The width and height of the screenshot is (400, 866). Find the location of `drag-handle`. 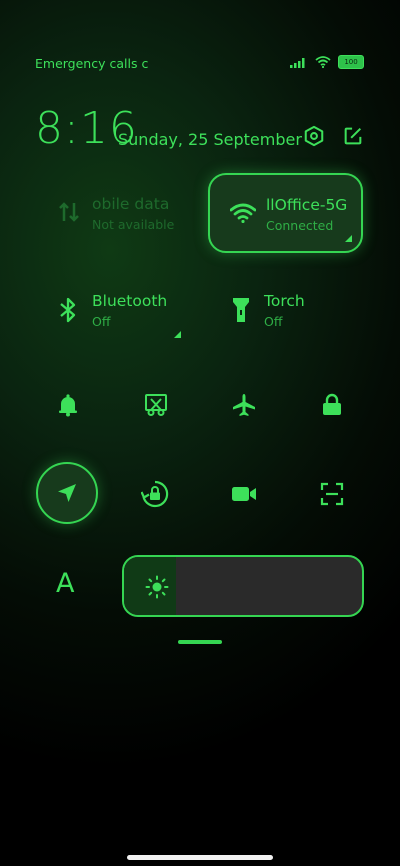

drag-handle is located at coordinates (200, 642).